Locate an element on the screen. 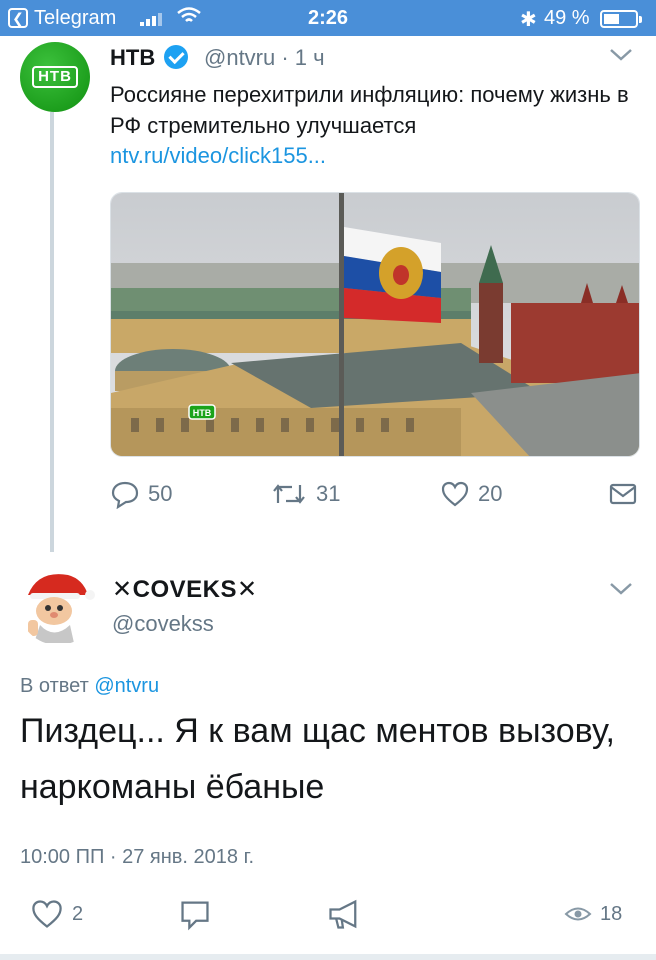 This screenshot has width=656, height=960. reply-button: 50 is located at coordinates (141, 494).